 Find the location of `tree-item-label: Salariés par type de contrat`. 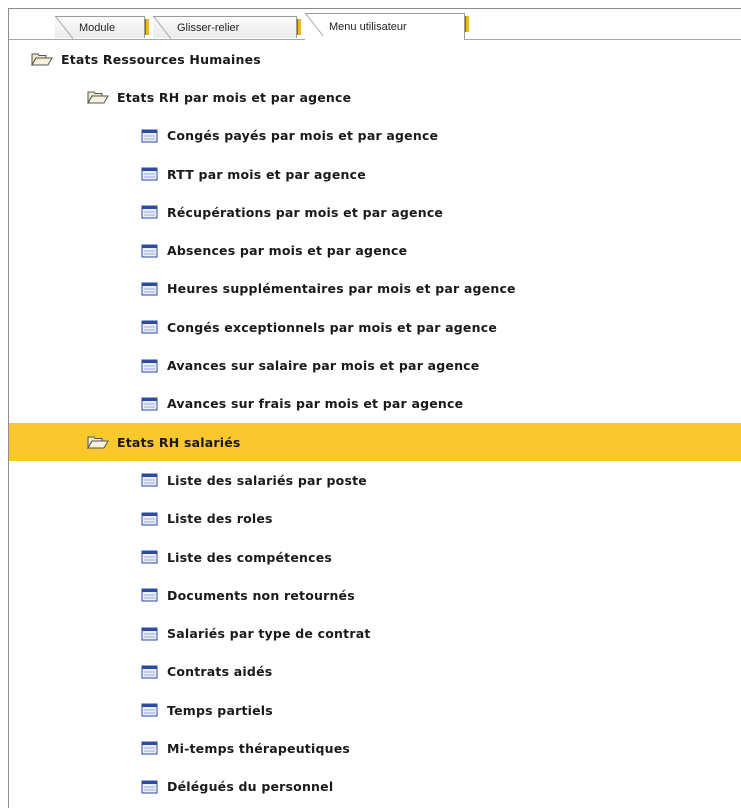

tree-item-label: Salariés par type de contrat is located at coordinates (269, 634).